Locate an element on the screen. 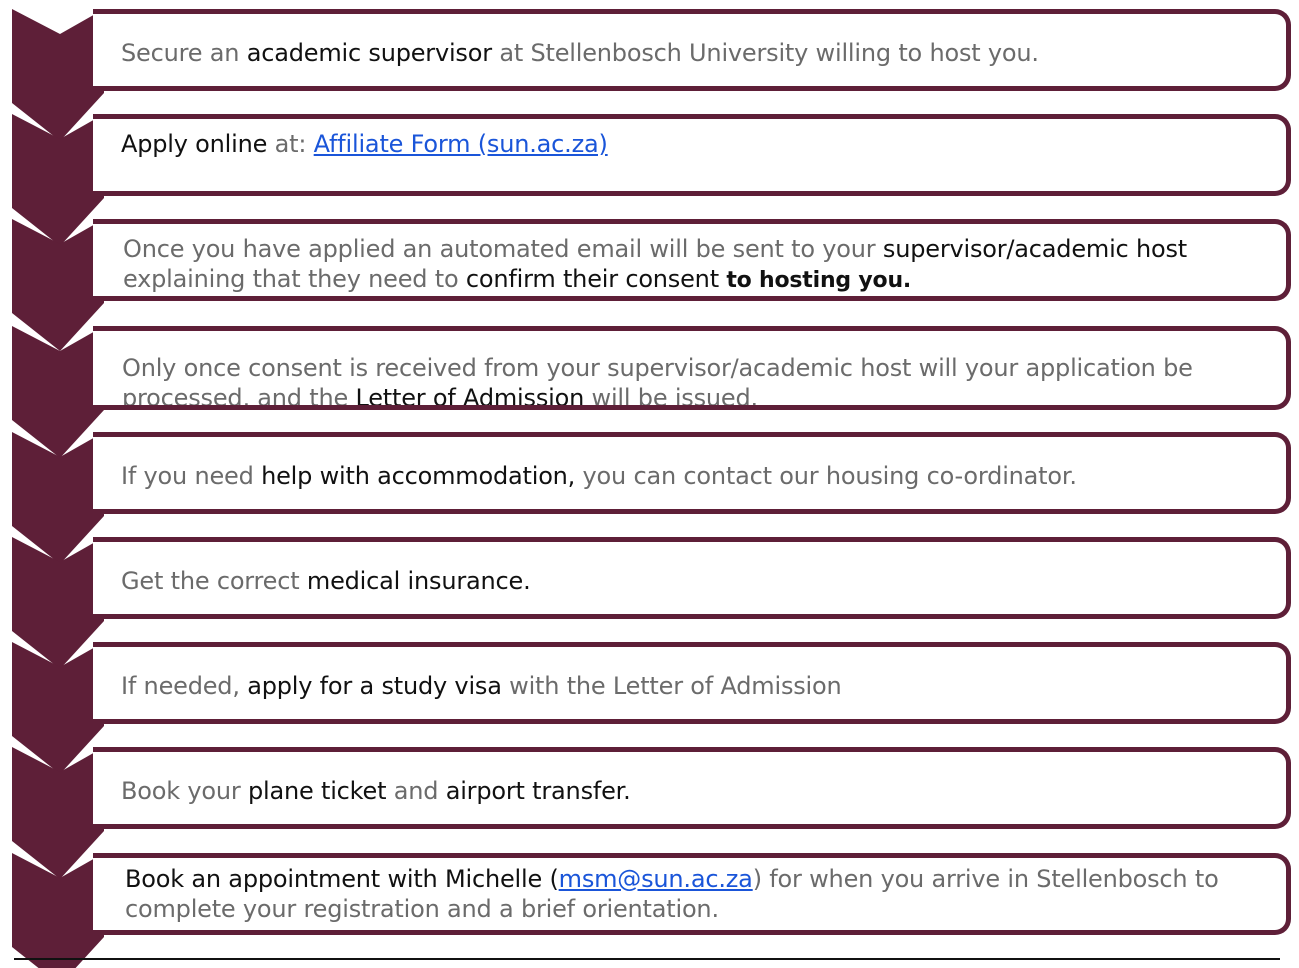 This screenshot has width=1299, height=968. step-9-highlight: Book an appointment with Michelle ( is located at coordinates (342, 879).